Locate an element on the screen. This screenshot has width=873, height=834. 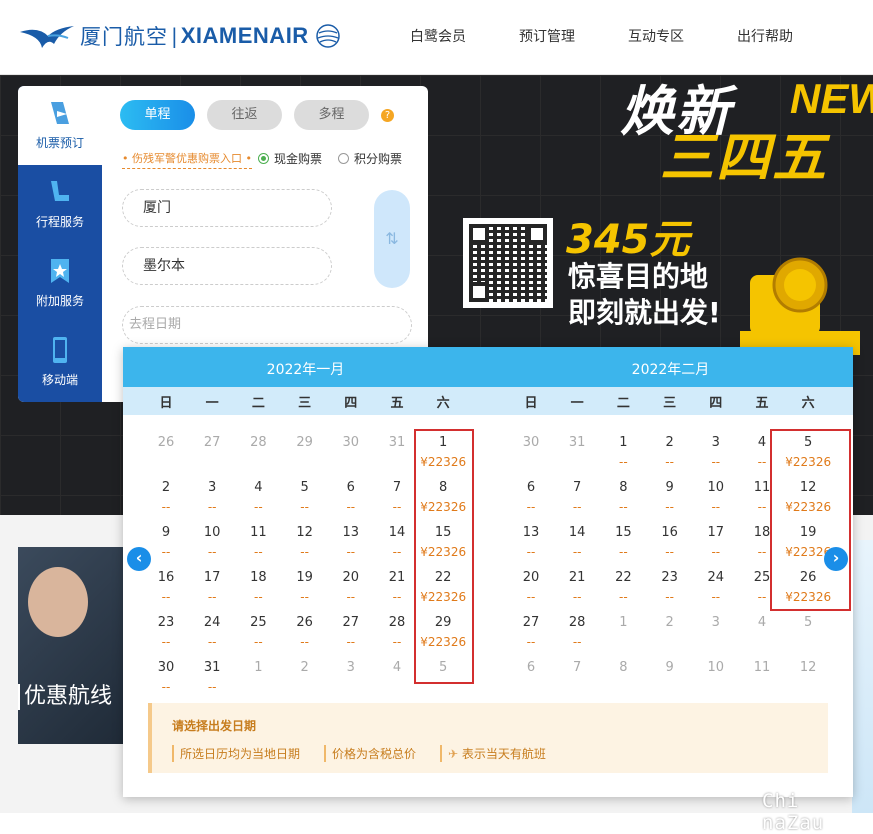
calendar-day: 15 -- is located at coordinates (623, 541).